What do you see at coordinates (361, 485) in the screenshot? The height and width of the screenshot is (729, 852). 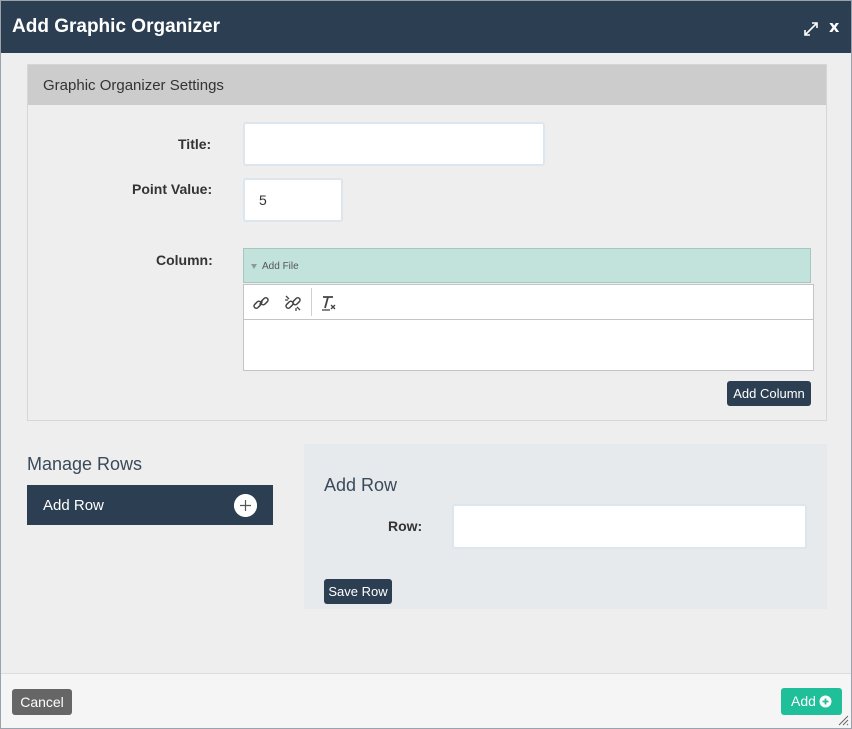 I see `add-row-heading: Add Row` at bounding box center [361, 485].